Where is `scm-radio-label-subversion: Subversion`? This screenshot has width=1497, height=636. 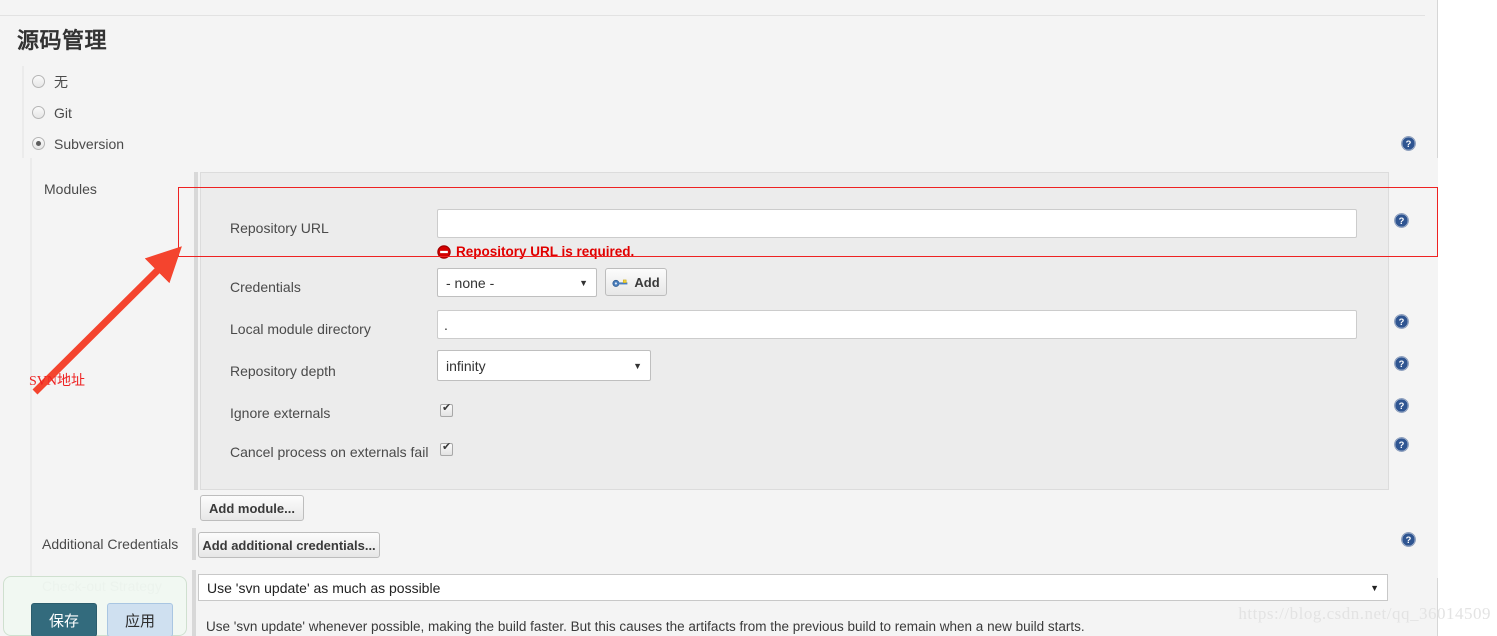 scm-radio-label-subversion: Subversion is located at coordinates (89, 143).